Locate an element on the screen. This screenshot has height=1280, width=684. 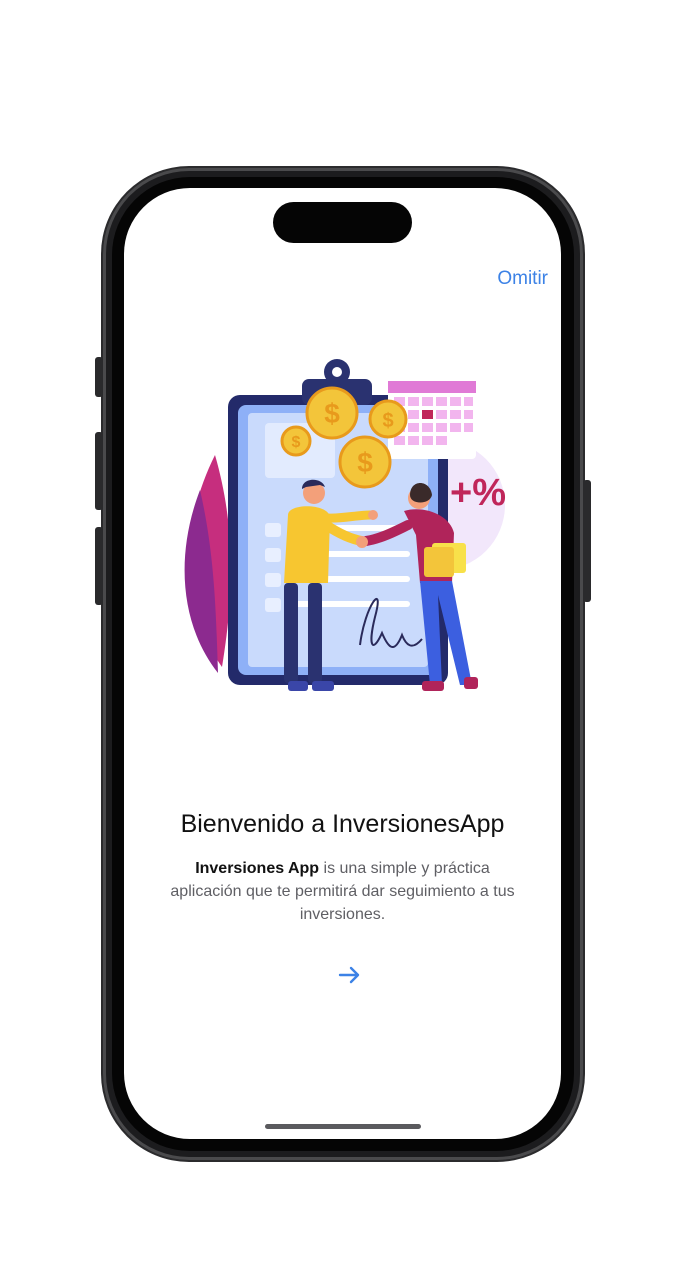
action-button is located at coordinates (99, 377).